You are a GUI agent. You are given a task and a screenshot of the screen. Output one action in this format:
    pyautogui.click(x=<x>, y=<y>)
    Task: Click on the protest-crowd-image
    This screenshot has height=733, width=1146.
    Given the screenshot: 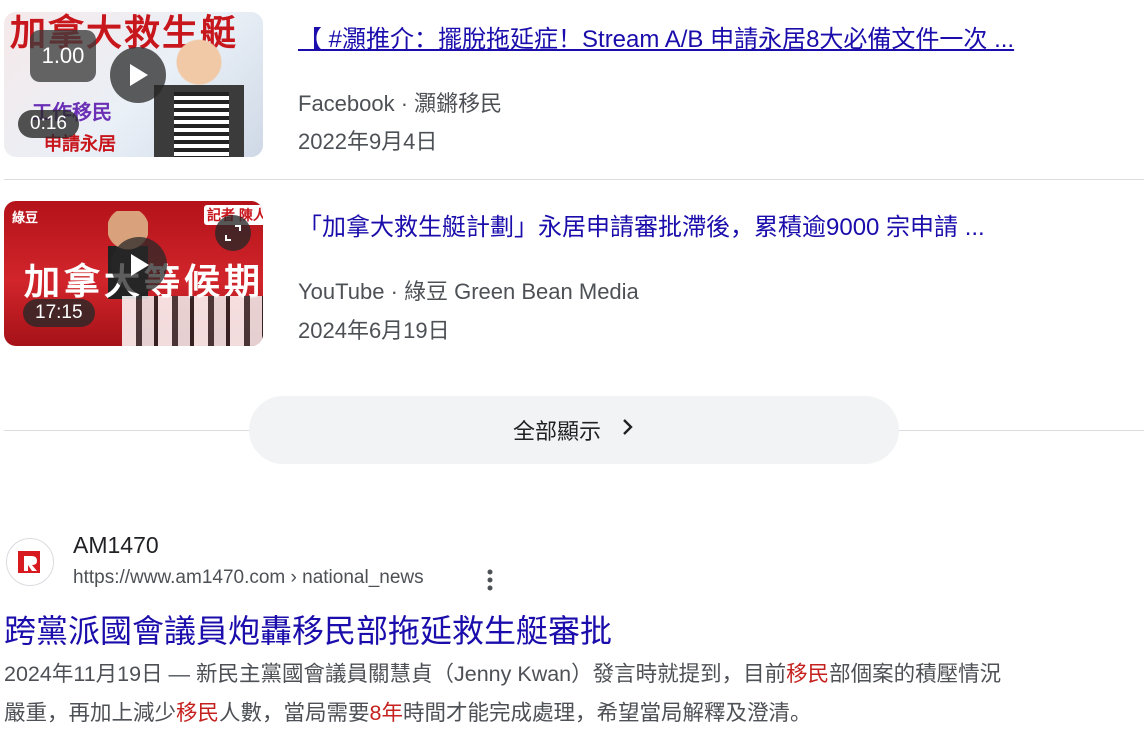 What is the action you would take?
    pyautogui.click(x=192, y=321)
    